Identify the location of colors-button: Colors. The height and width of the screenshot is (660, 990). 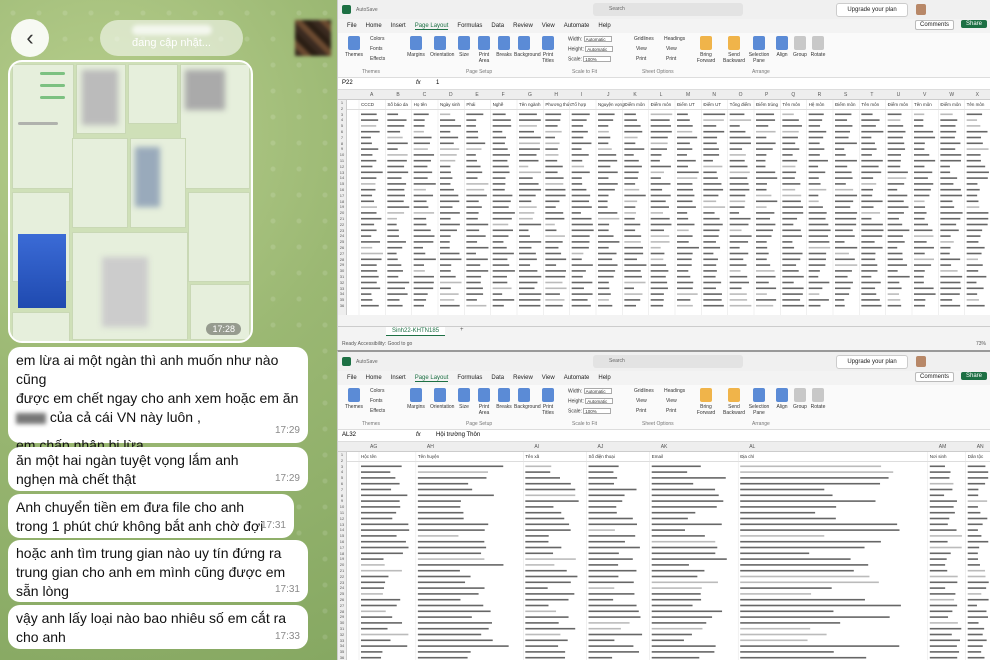
(377, 39).